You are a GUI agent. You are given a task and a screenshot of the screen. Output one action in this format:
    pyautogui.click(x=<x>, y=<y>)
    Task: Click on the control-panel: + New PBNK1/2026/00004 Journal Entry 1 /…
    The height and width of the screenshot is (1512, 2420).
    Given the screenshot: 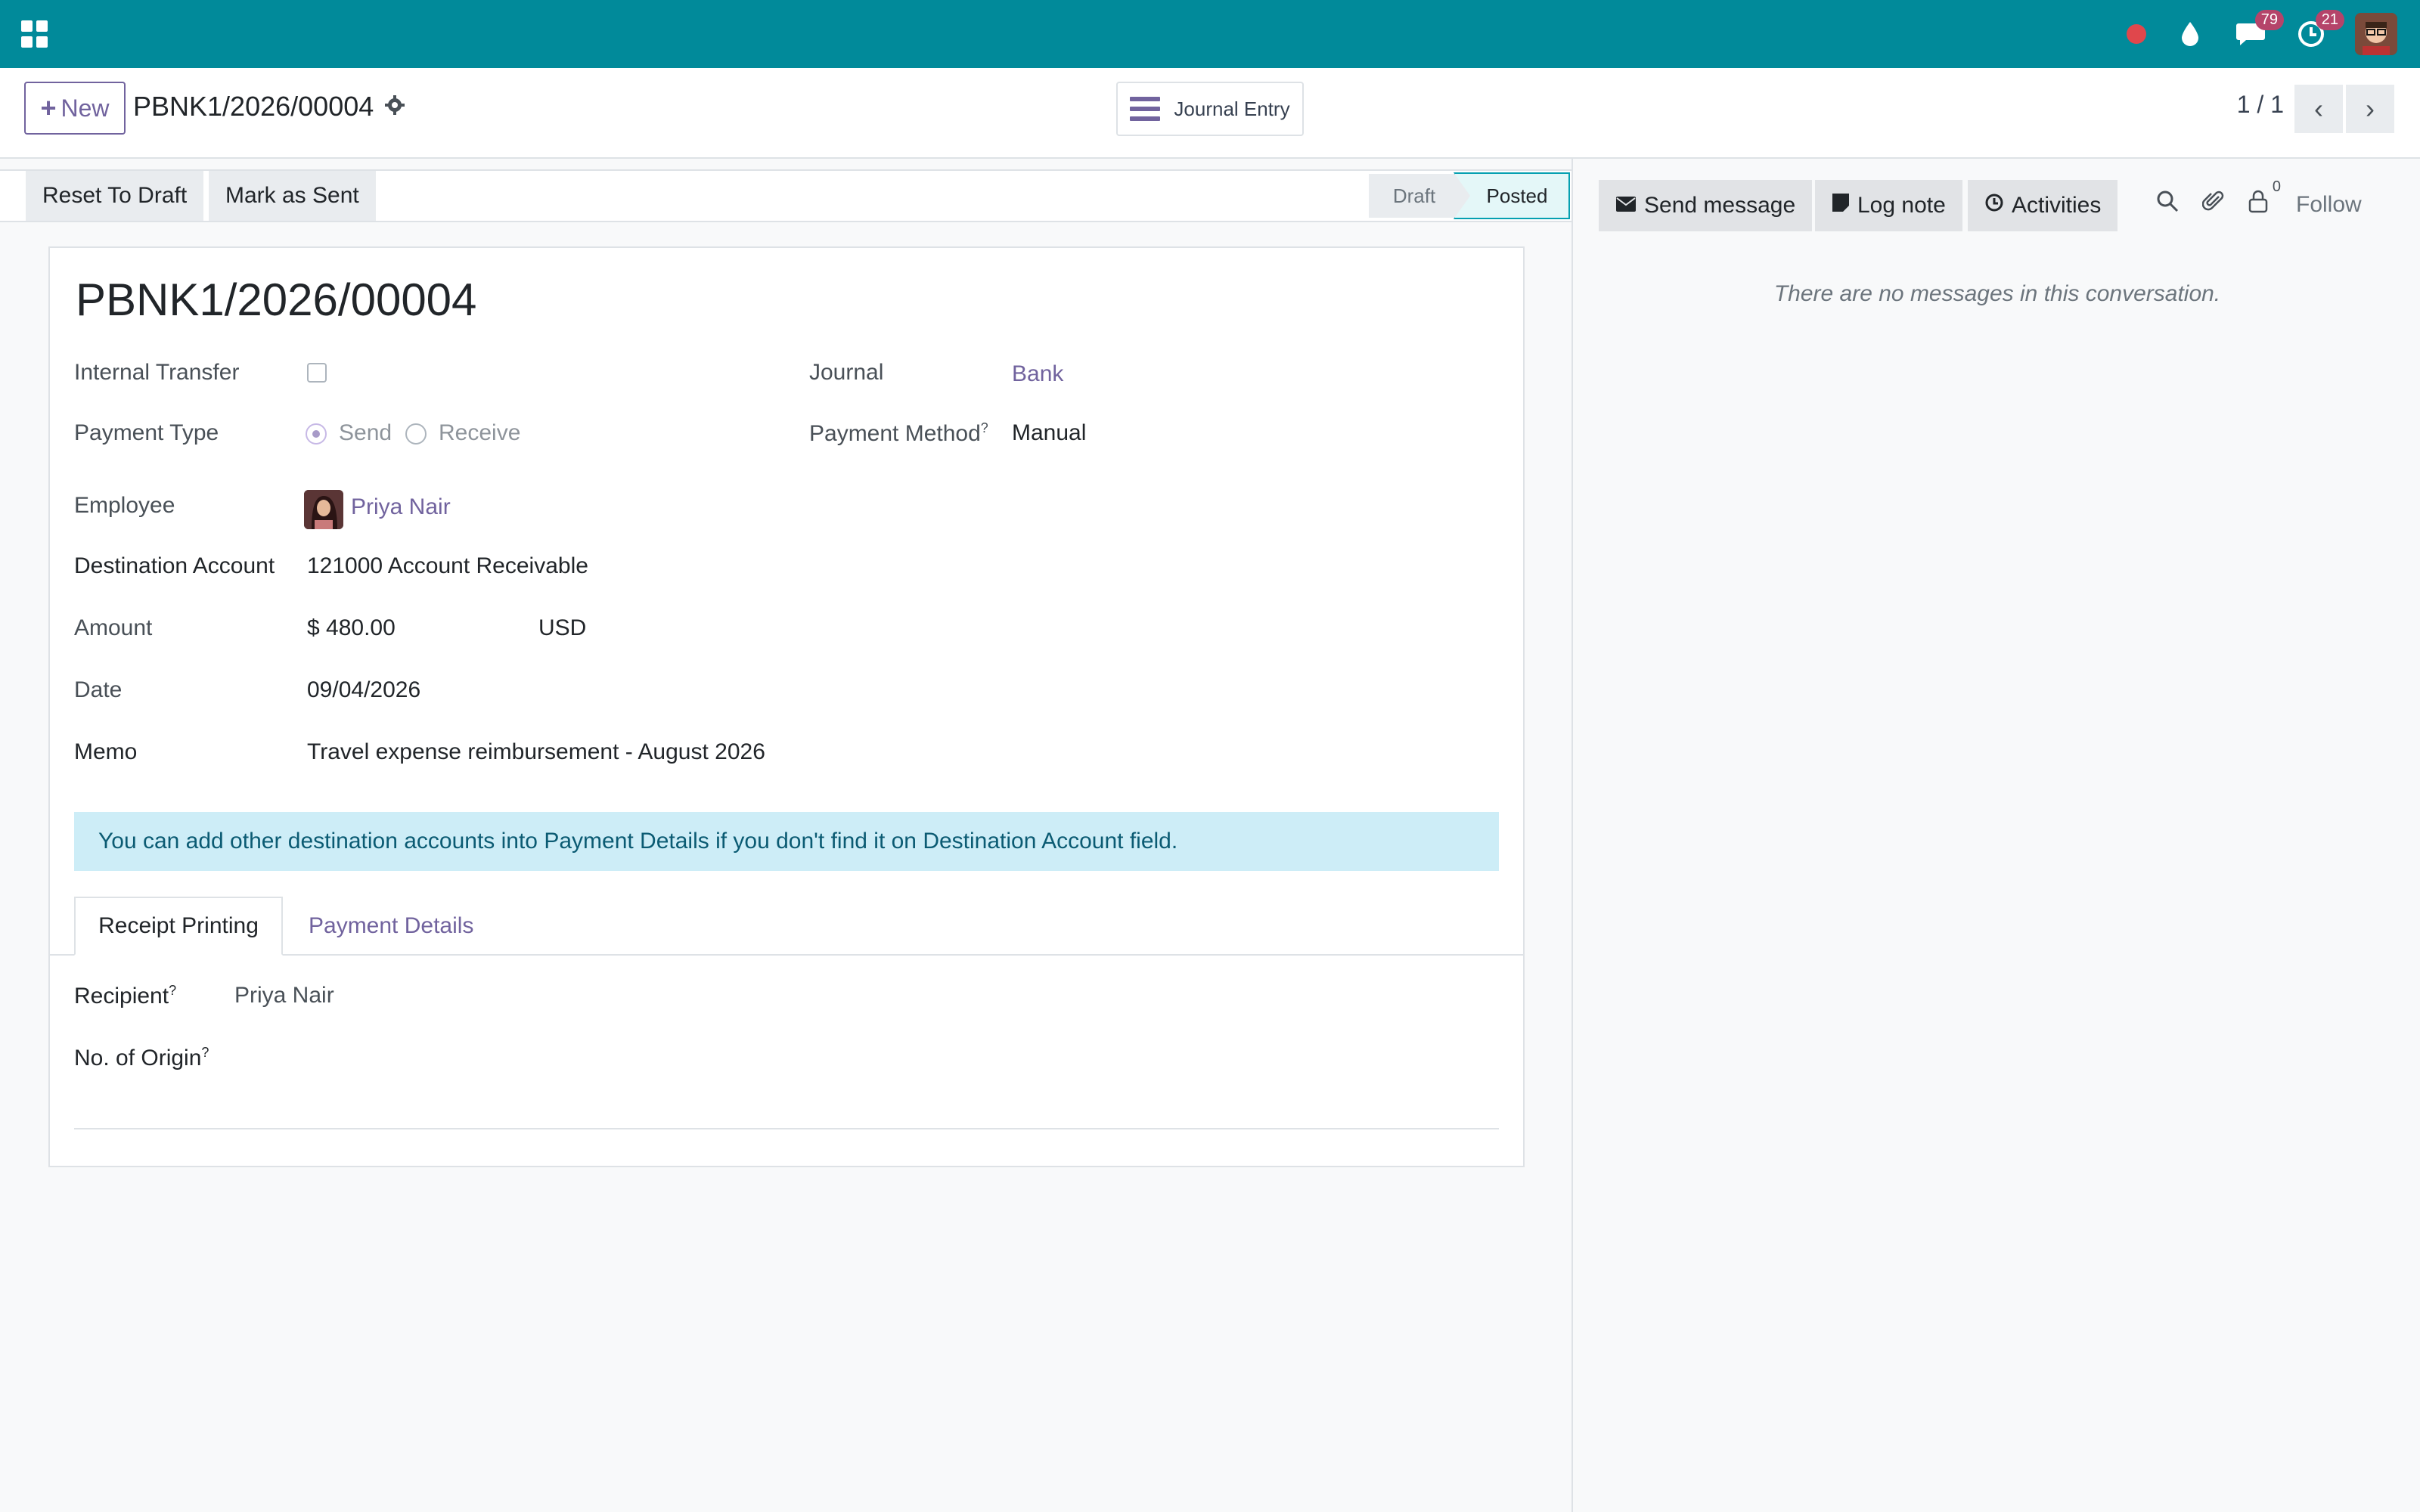 What is the action you would take?
    pyautogui.click(x=1210, y=113)
    